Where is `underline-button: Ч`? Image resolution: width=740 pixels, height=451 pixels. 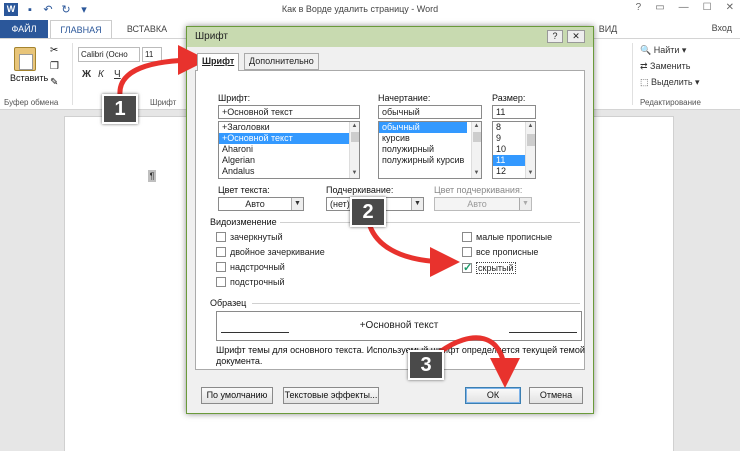 underline-button: Ч is located at coordinates (117, 74).